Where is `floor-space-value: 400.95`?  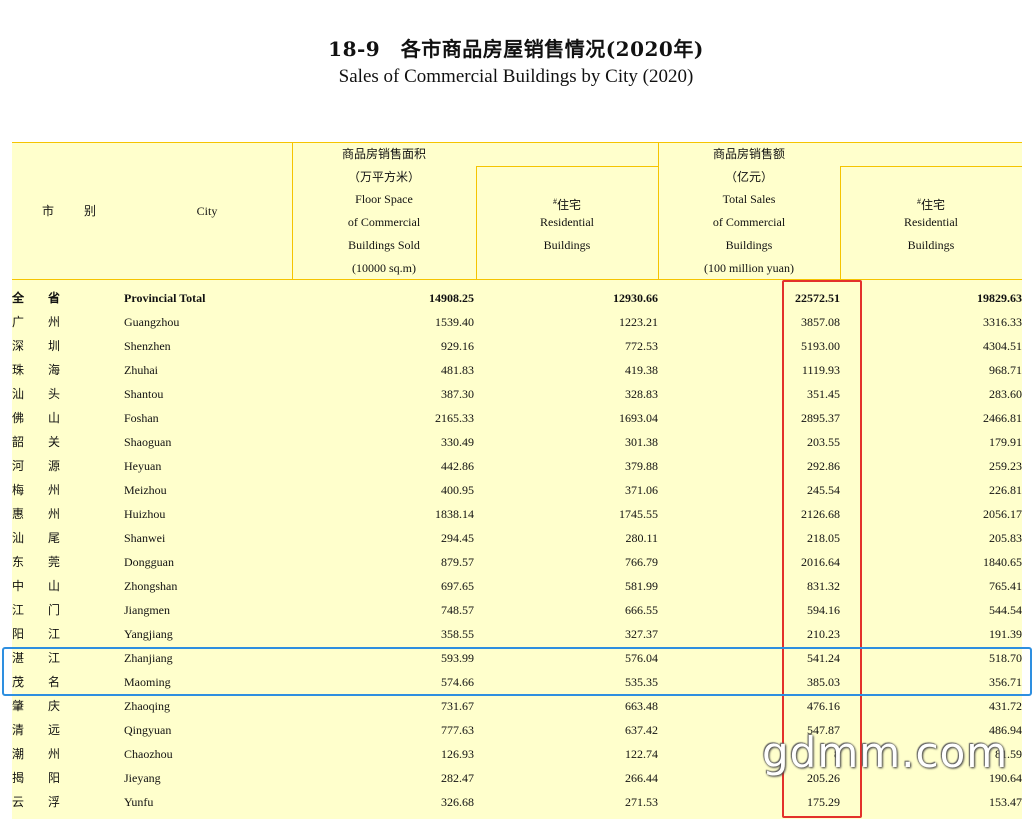
floor-space-value: 400.95 is located at coordinates (457, 490).